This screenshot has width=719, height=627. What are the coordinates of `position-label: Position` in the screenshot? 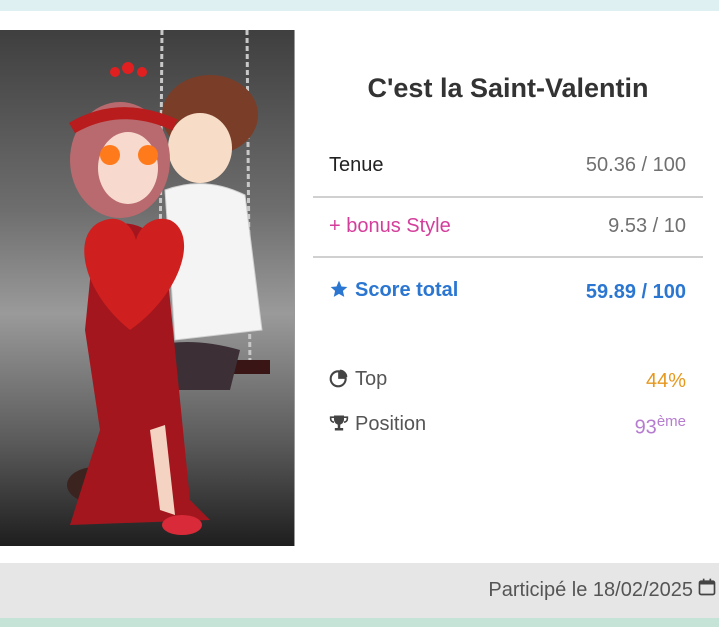 It's located at (391, 424).